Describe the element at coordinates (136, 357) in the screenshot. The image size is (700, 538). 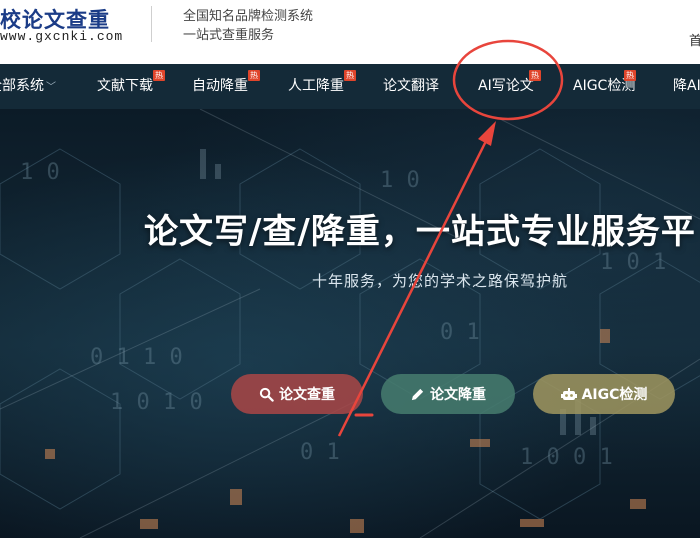
I see `svg-text: 0 1 1 0` at that location.